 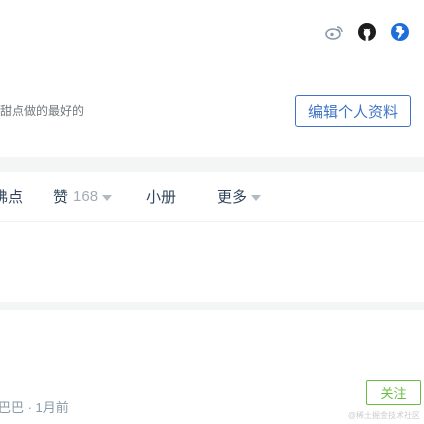 I want to click on tab-booklets-label: 小册, so click(x=161, y=197).